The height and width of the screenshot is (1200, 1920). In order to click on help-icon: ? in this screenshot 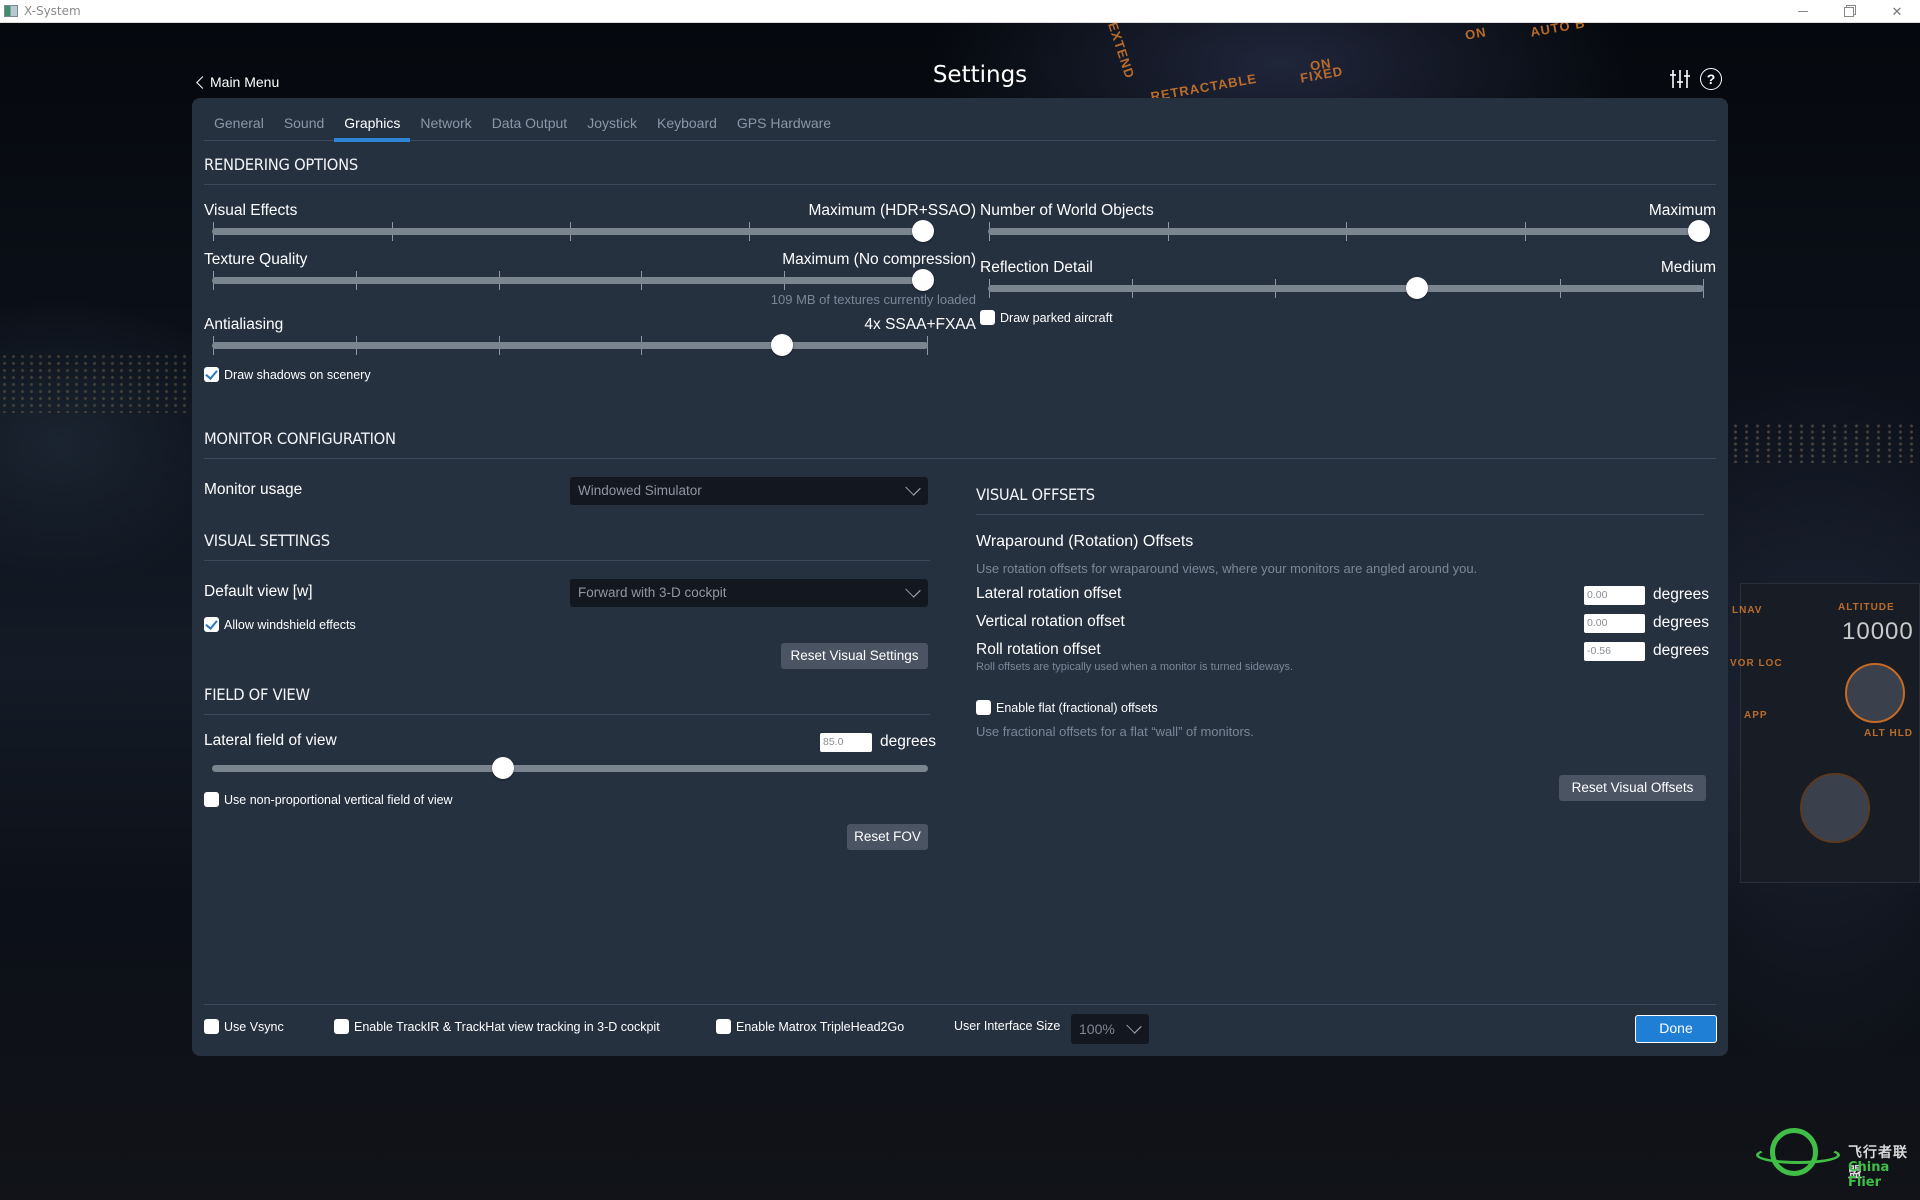, I will do `click(1711, 79)`.